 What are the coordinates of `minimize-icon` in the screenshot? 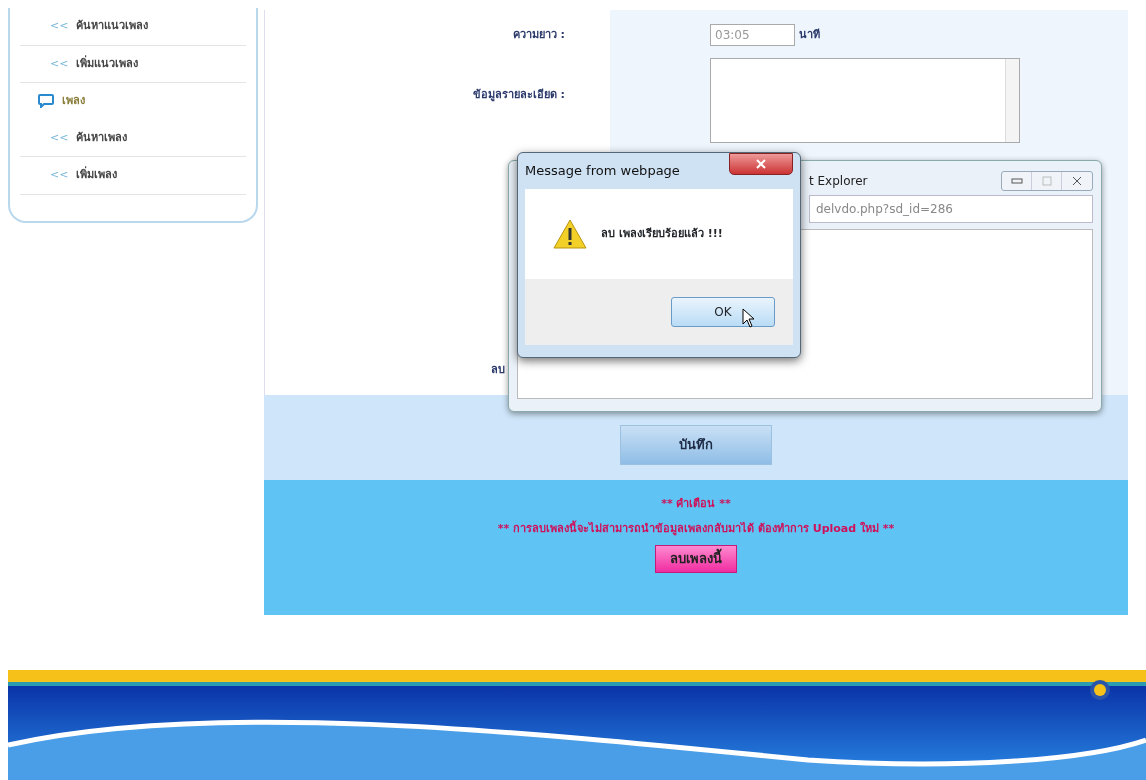 It's located at (1016, 181).